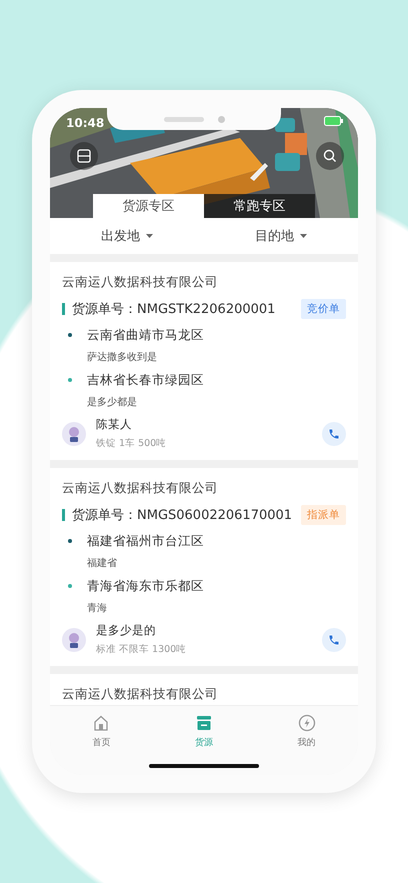 The width and height of the screenshot is (408, 883). I want to click on filter-dropdown: 目的地, so click(281, 236).